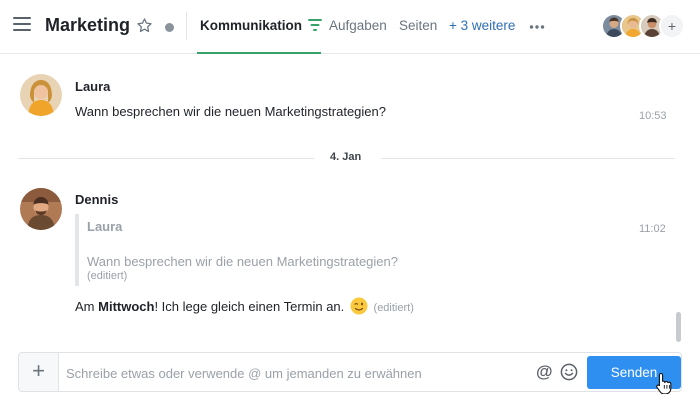 This screenshot has height=406, width=700. I want to click on message-author: Dennis, so click(96, 199).